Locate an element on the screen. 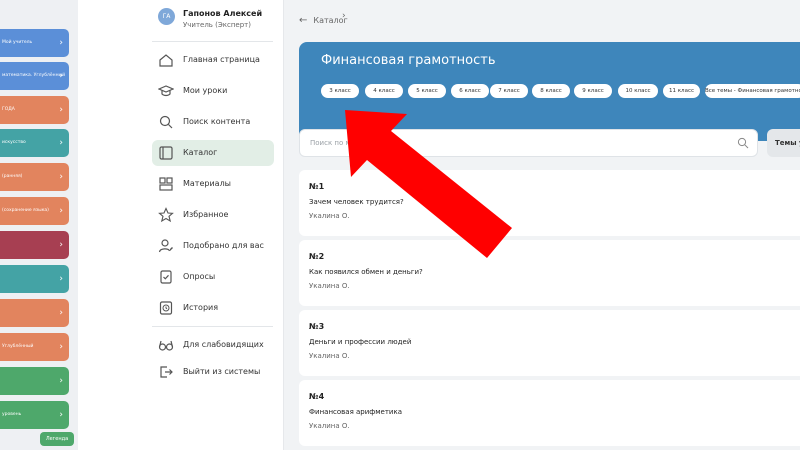 This screenshot has width=800, height=450. course-bar-label: математика. Углублённый is located at coordinates (34, 75).